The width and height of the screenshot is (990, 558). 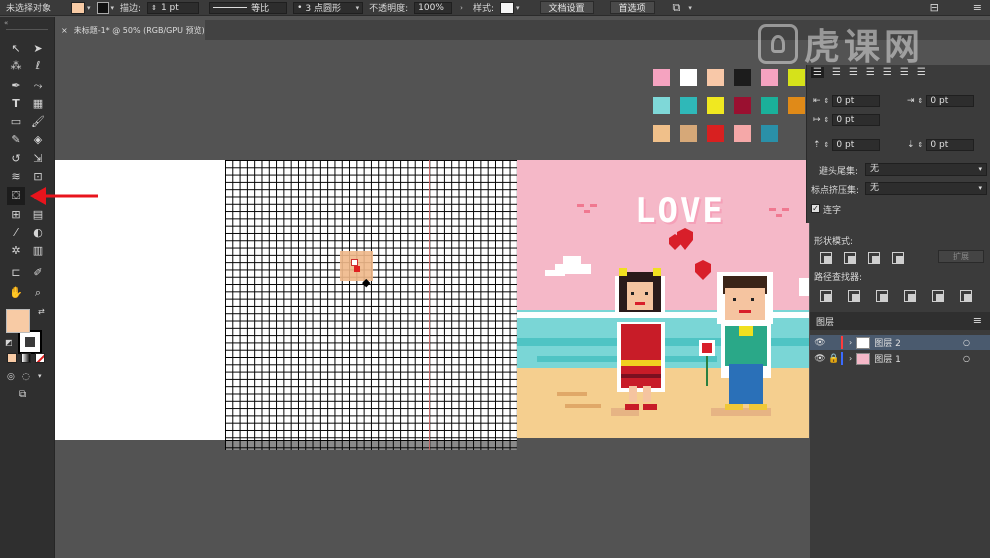 What do you see at coordinates (38, 49) in the screenshot?
I see `direct-selection-tool-icon: ➤` at bounding box center [38, 49].